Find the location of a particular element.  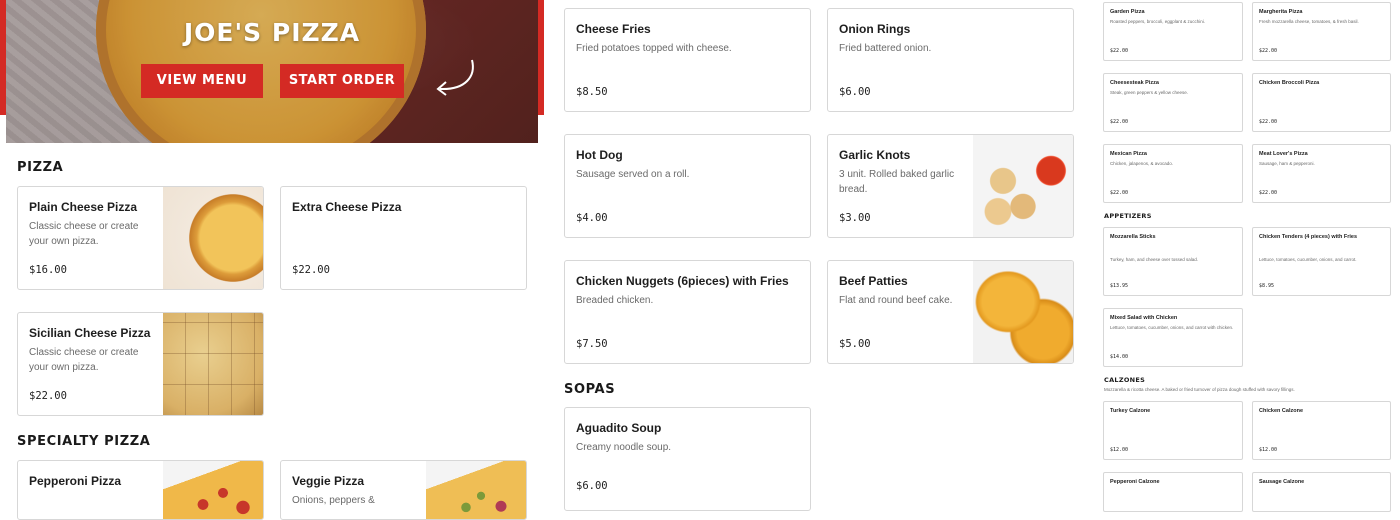

item-name: Sausage Calzone is located at coordinates (1282, 482).